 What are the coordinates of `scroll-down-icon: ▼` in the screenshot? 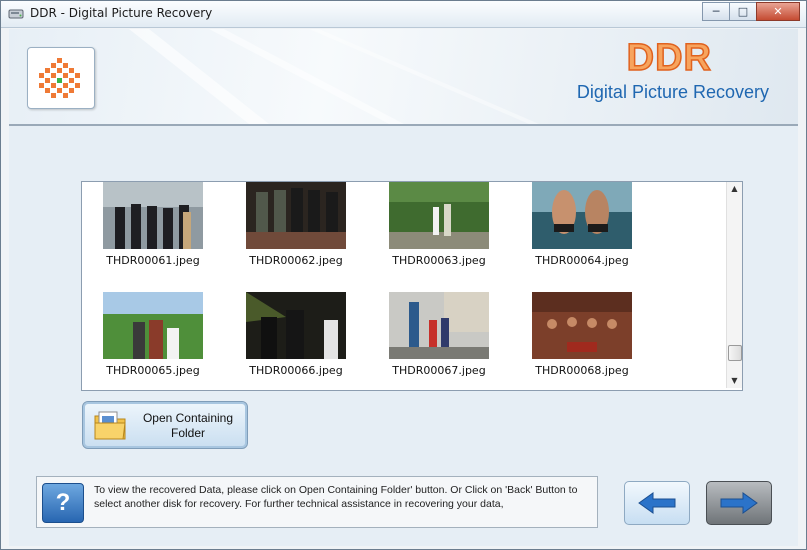 It's located at (734, 381).